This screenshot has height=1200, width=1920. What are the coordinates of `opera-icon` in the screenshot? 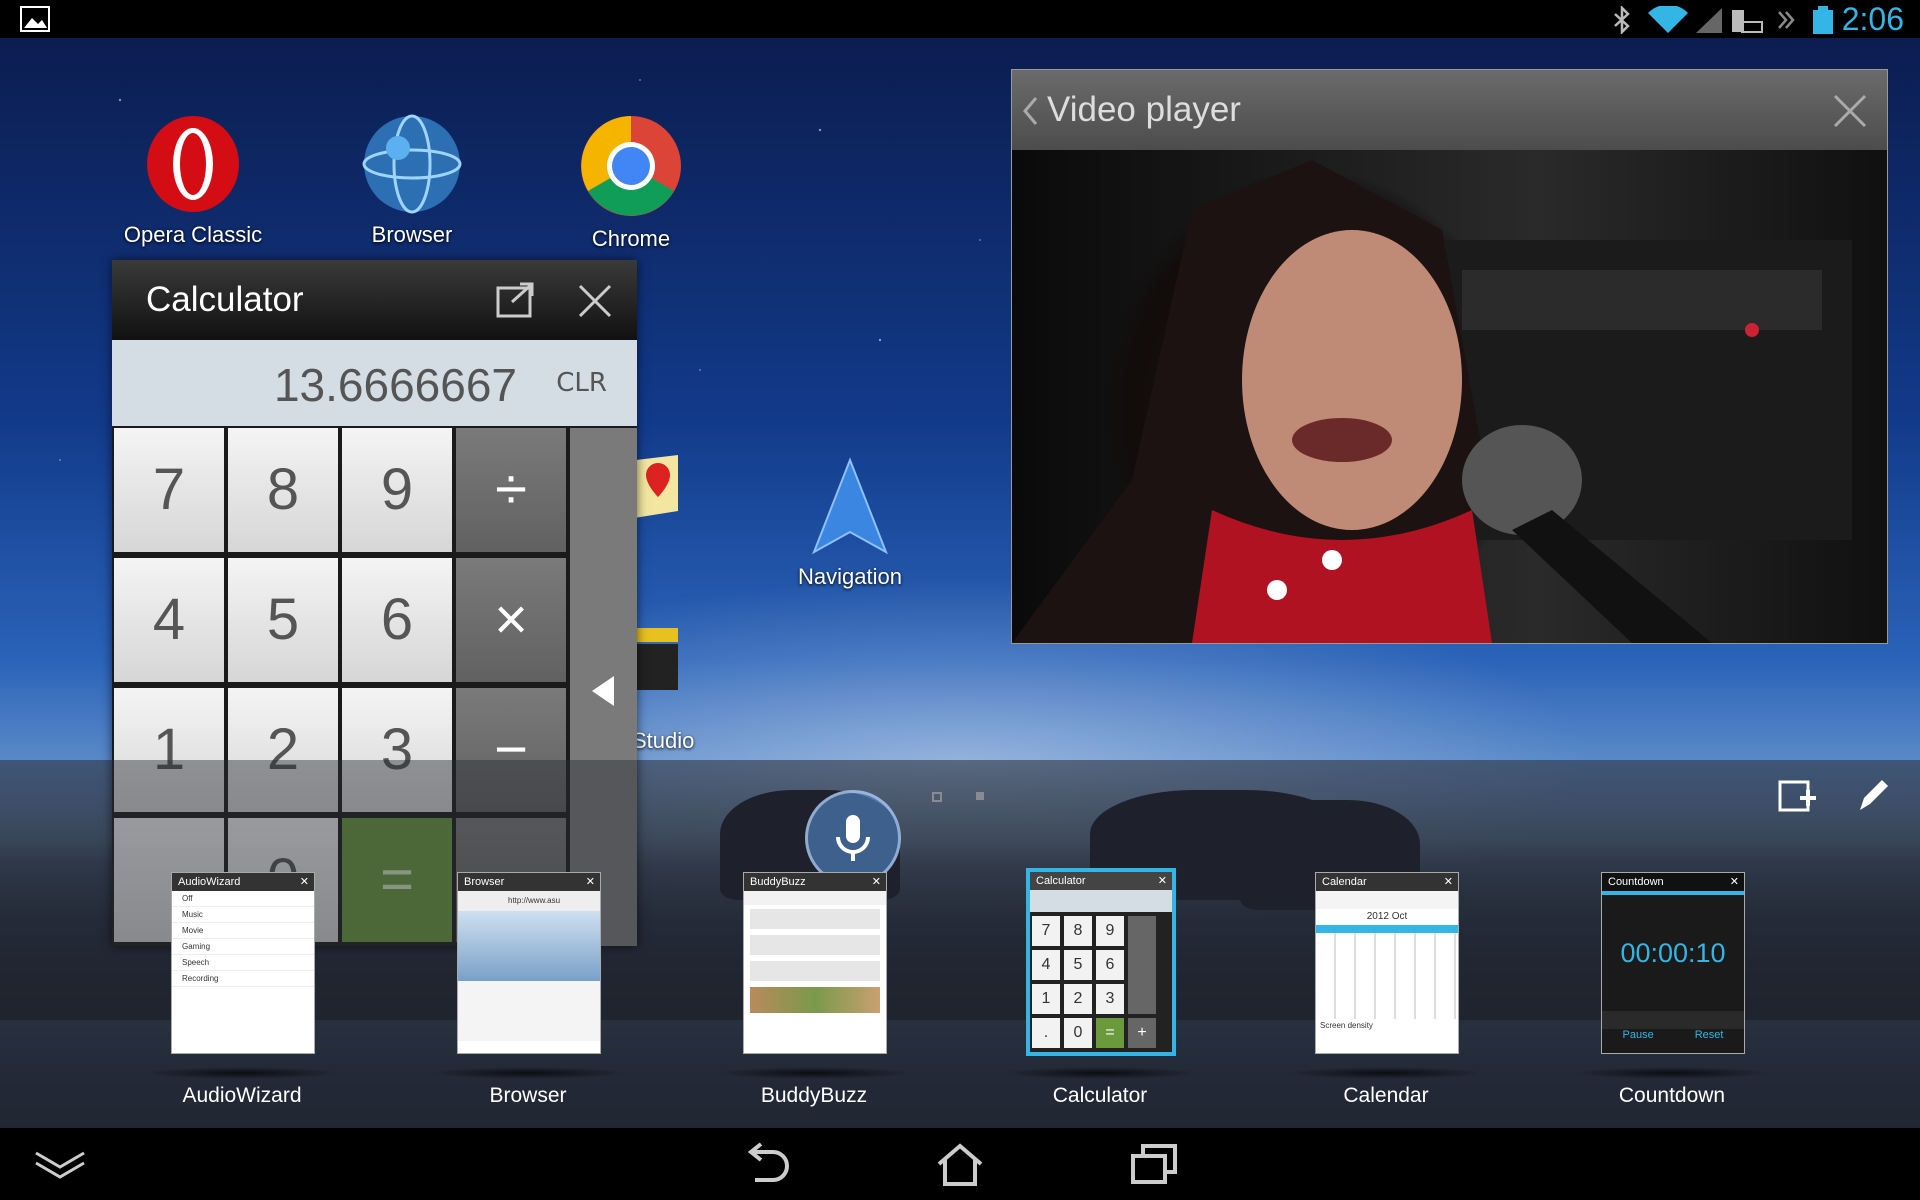 It's located at (193, 164).